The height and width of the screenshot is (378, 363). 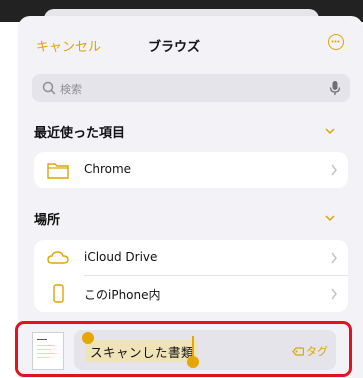 What do you see at coordinates (47, 220) in the screenshot?
I see `section-title-locations: 場所` at bounding box center [47, 220].